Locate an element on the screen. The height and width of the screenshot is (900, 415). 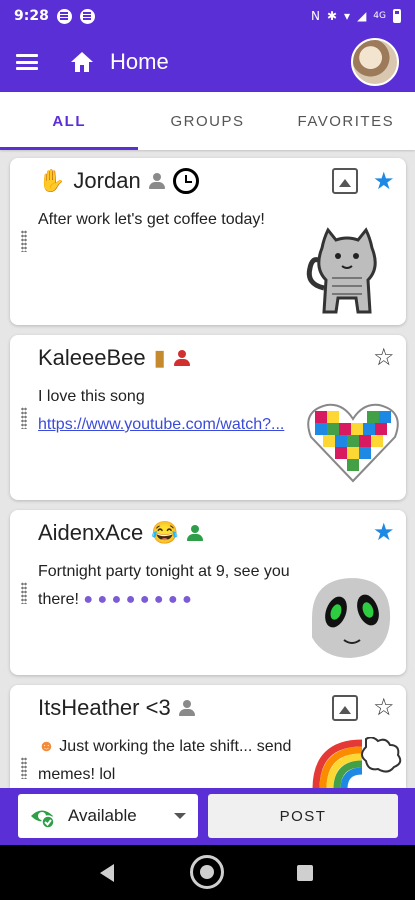
visible-eye-icon is located at coordinates (42, 819).